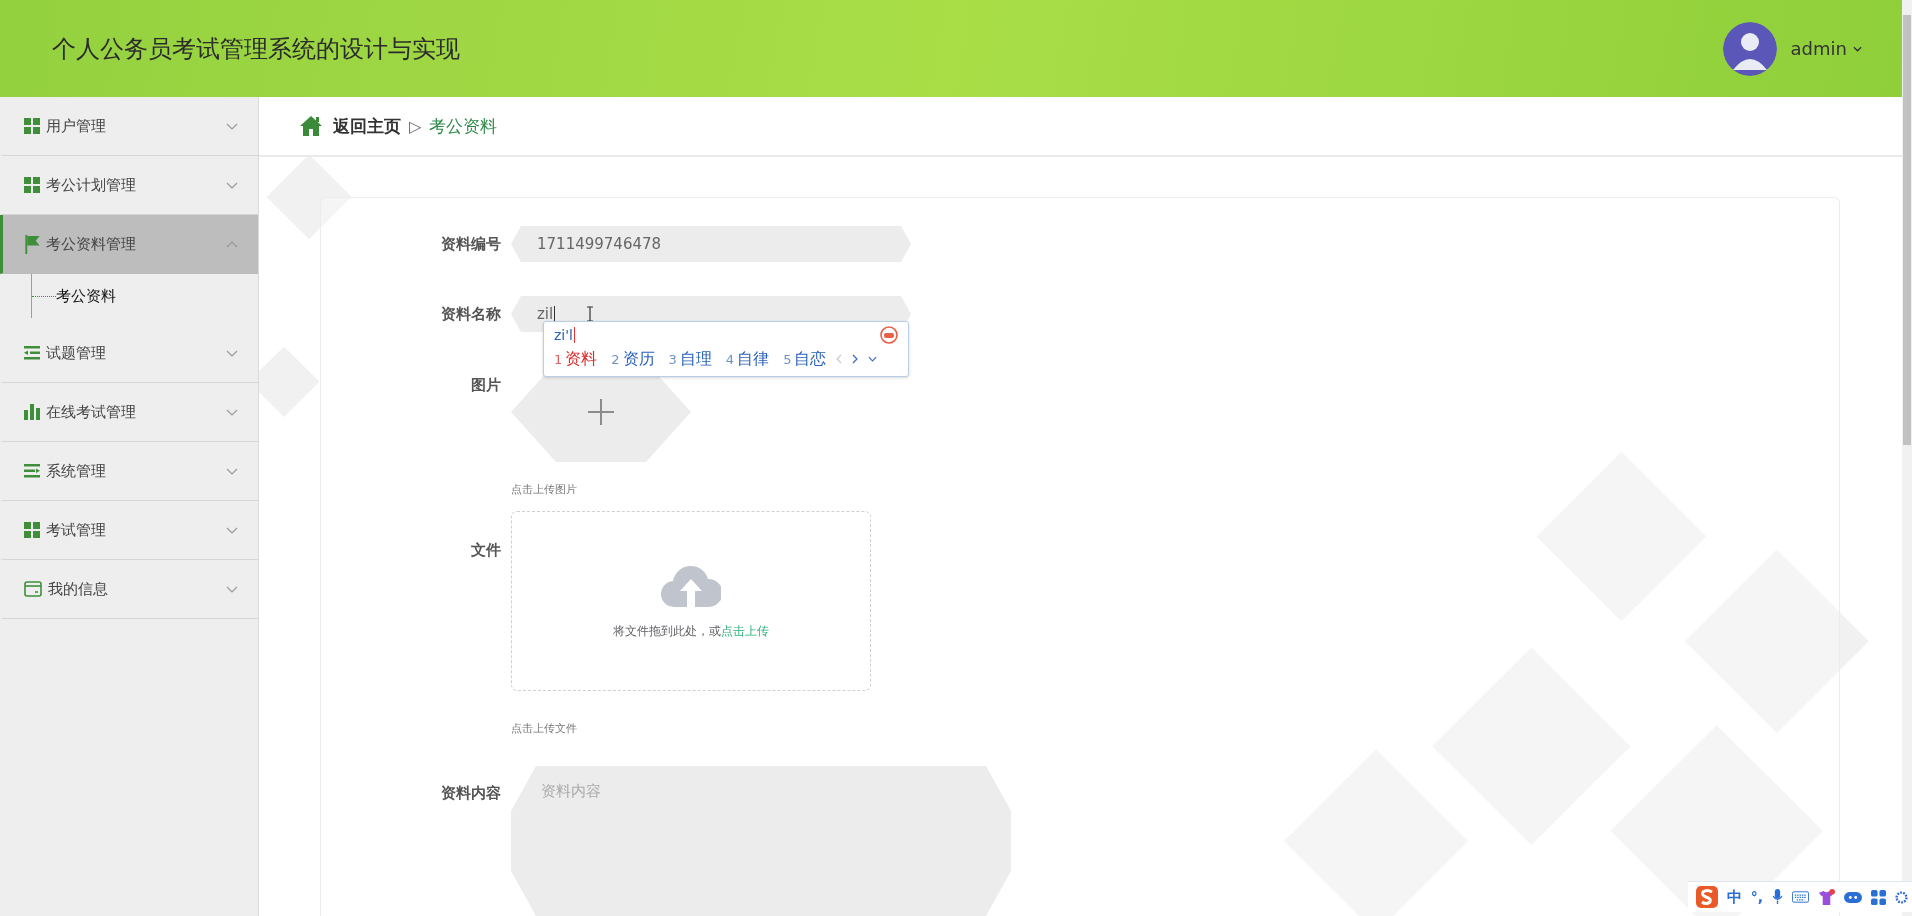 The image size is (1912, 916). Describe the element at coordinates (601, 412) in the screenshot. I see `plus-icon` at that location.